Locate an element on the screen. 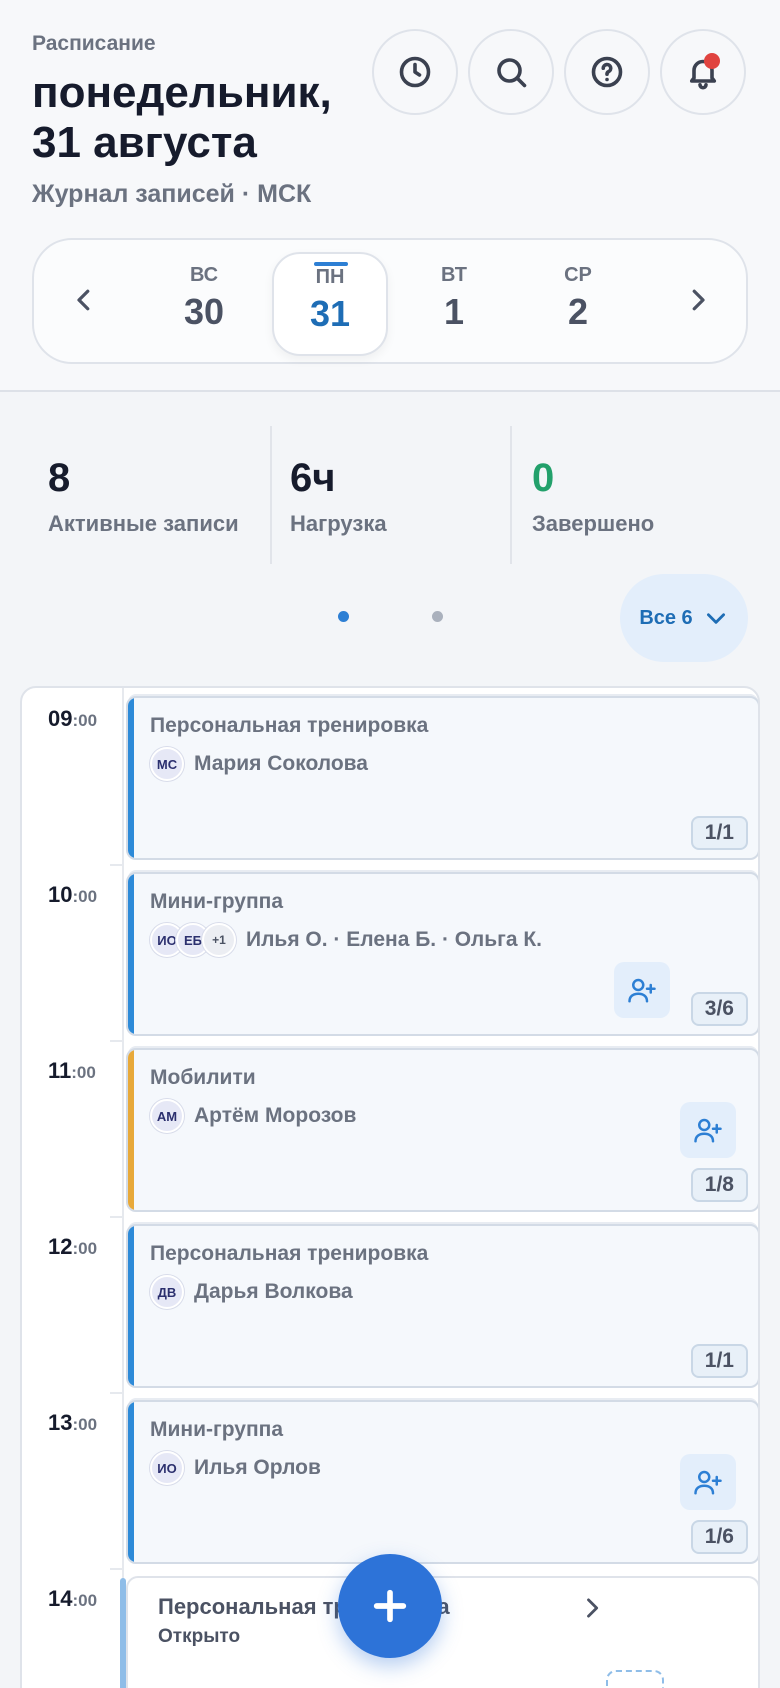  plus-icon is located at coordinates (390, 1606).